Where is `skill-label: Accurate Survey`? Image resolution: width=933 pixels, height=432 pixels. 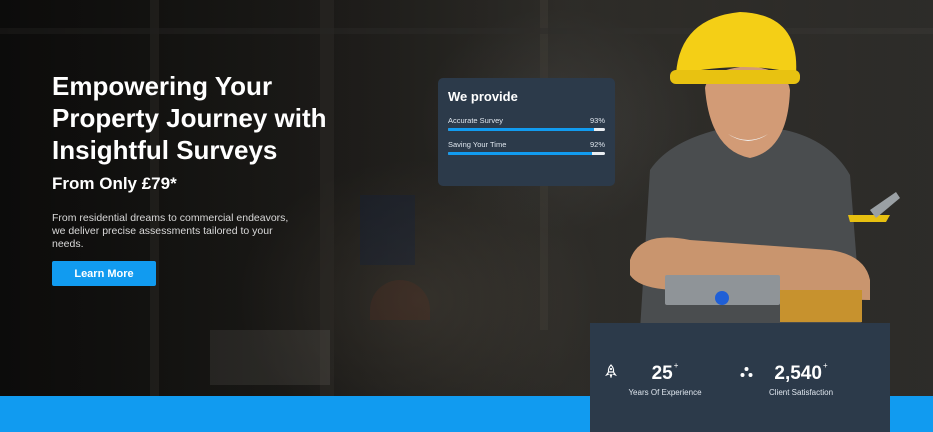
skill-label: Accurate Survey is located at coordinates (476, 120).